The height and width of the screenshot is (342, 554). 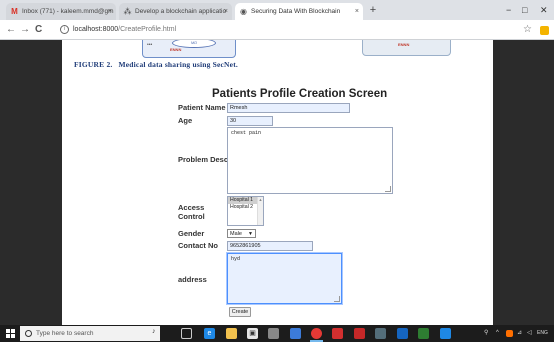 What do you see at coordinates (96, 29) in the screenshot?
I see `url-host: localhost:8000` at bounding box center [96, 29].